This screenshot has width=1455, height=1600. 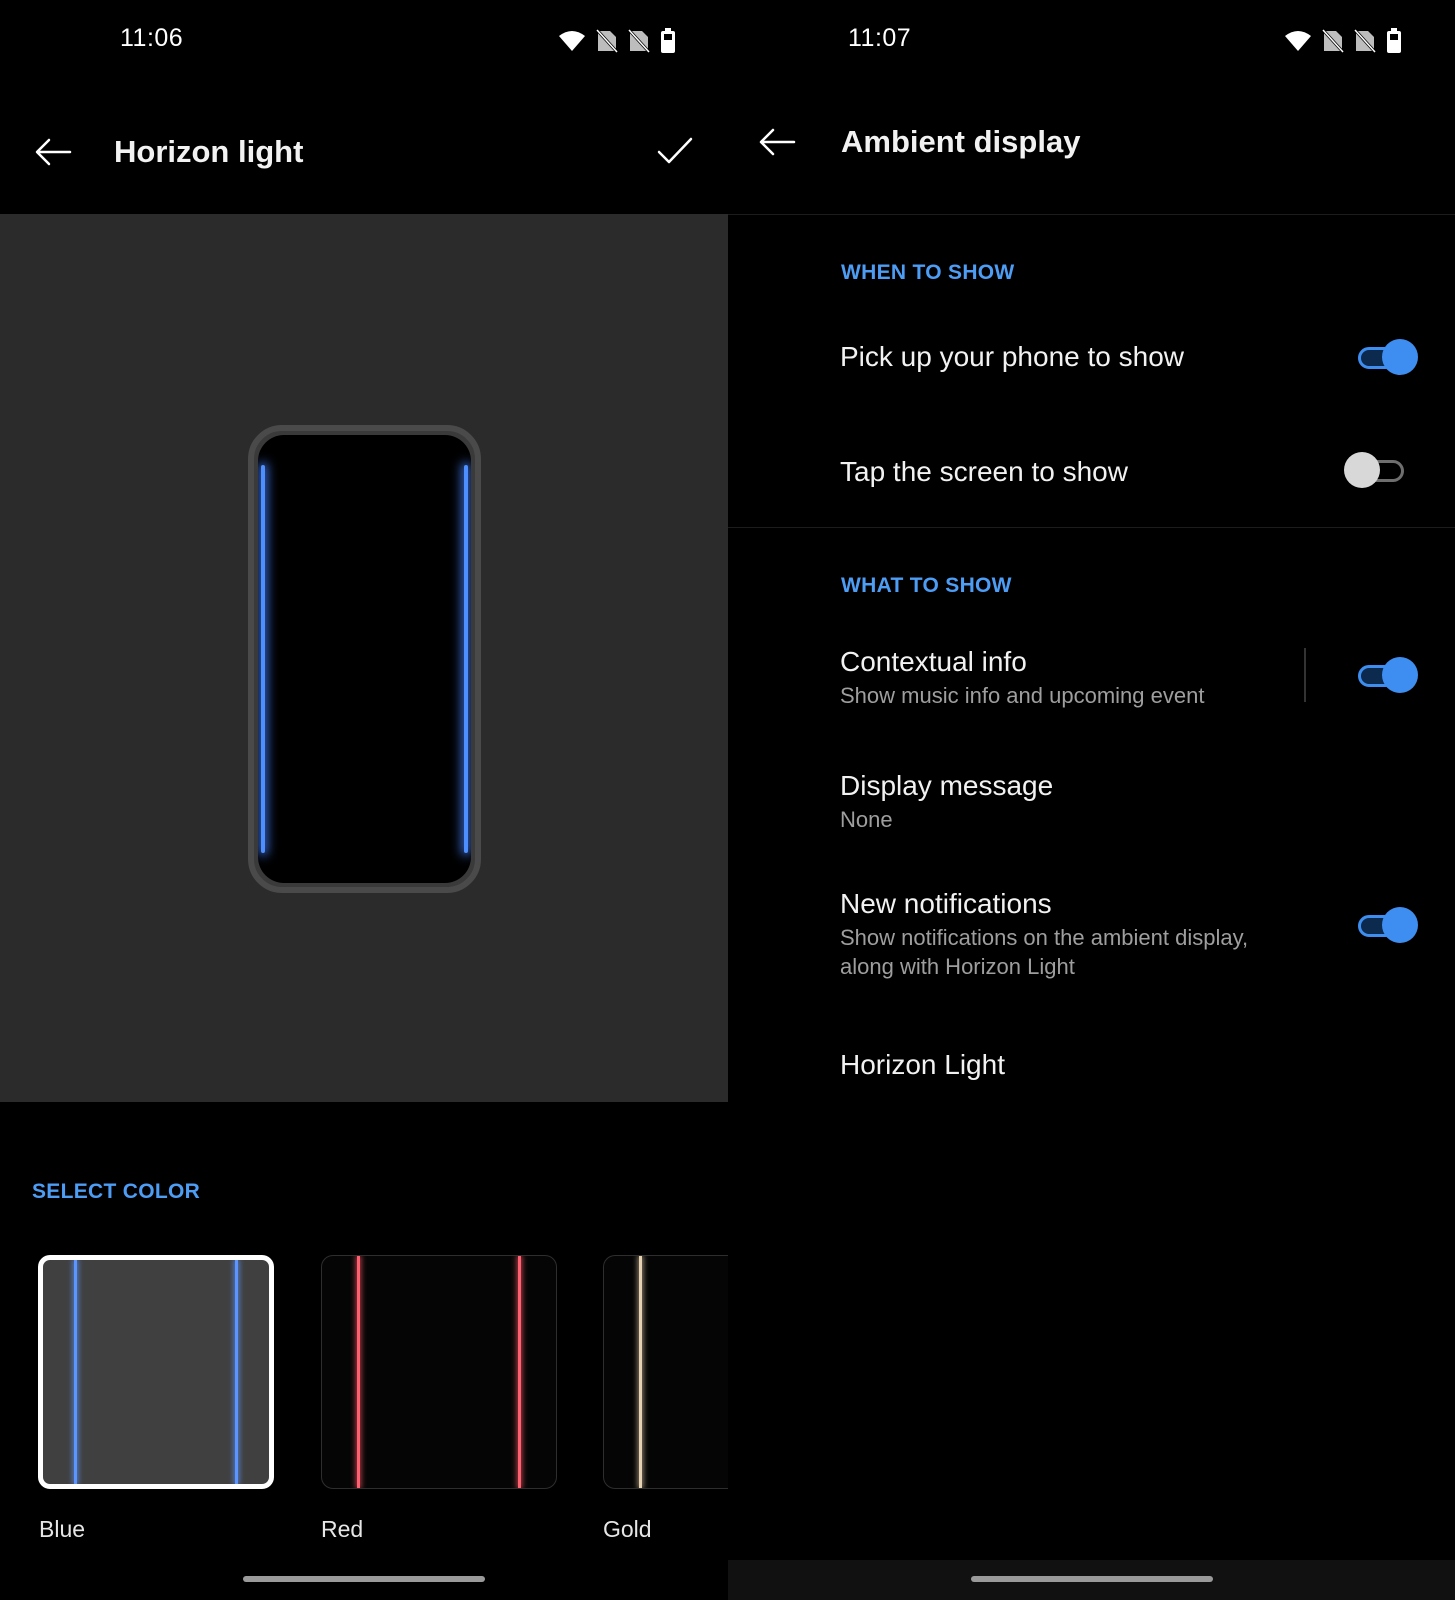 I want to click on phone-screen, so click(x=364, y=659).